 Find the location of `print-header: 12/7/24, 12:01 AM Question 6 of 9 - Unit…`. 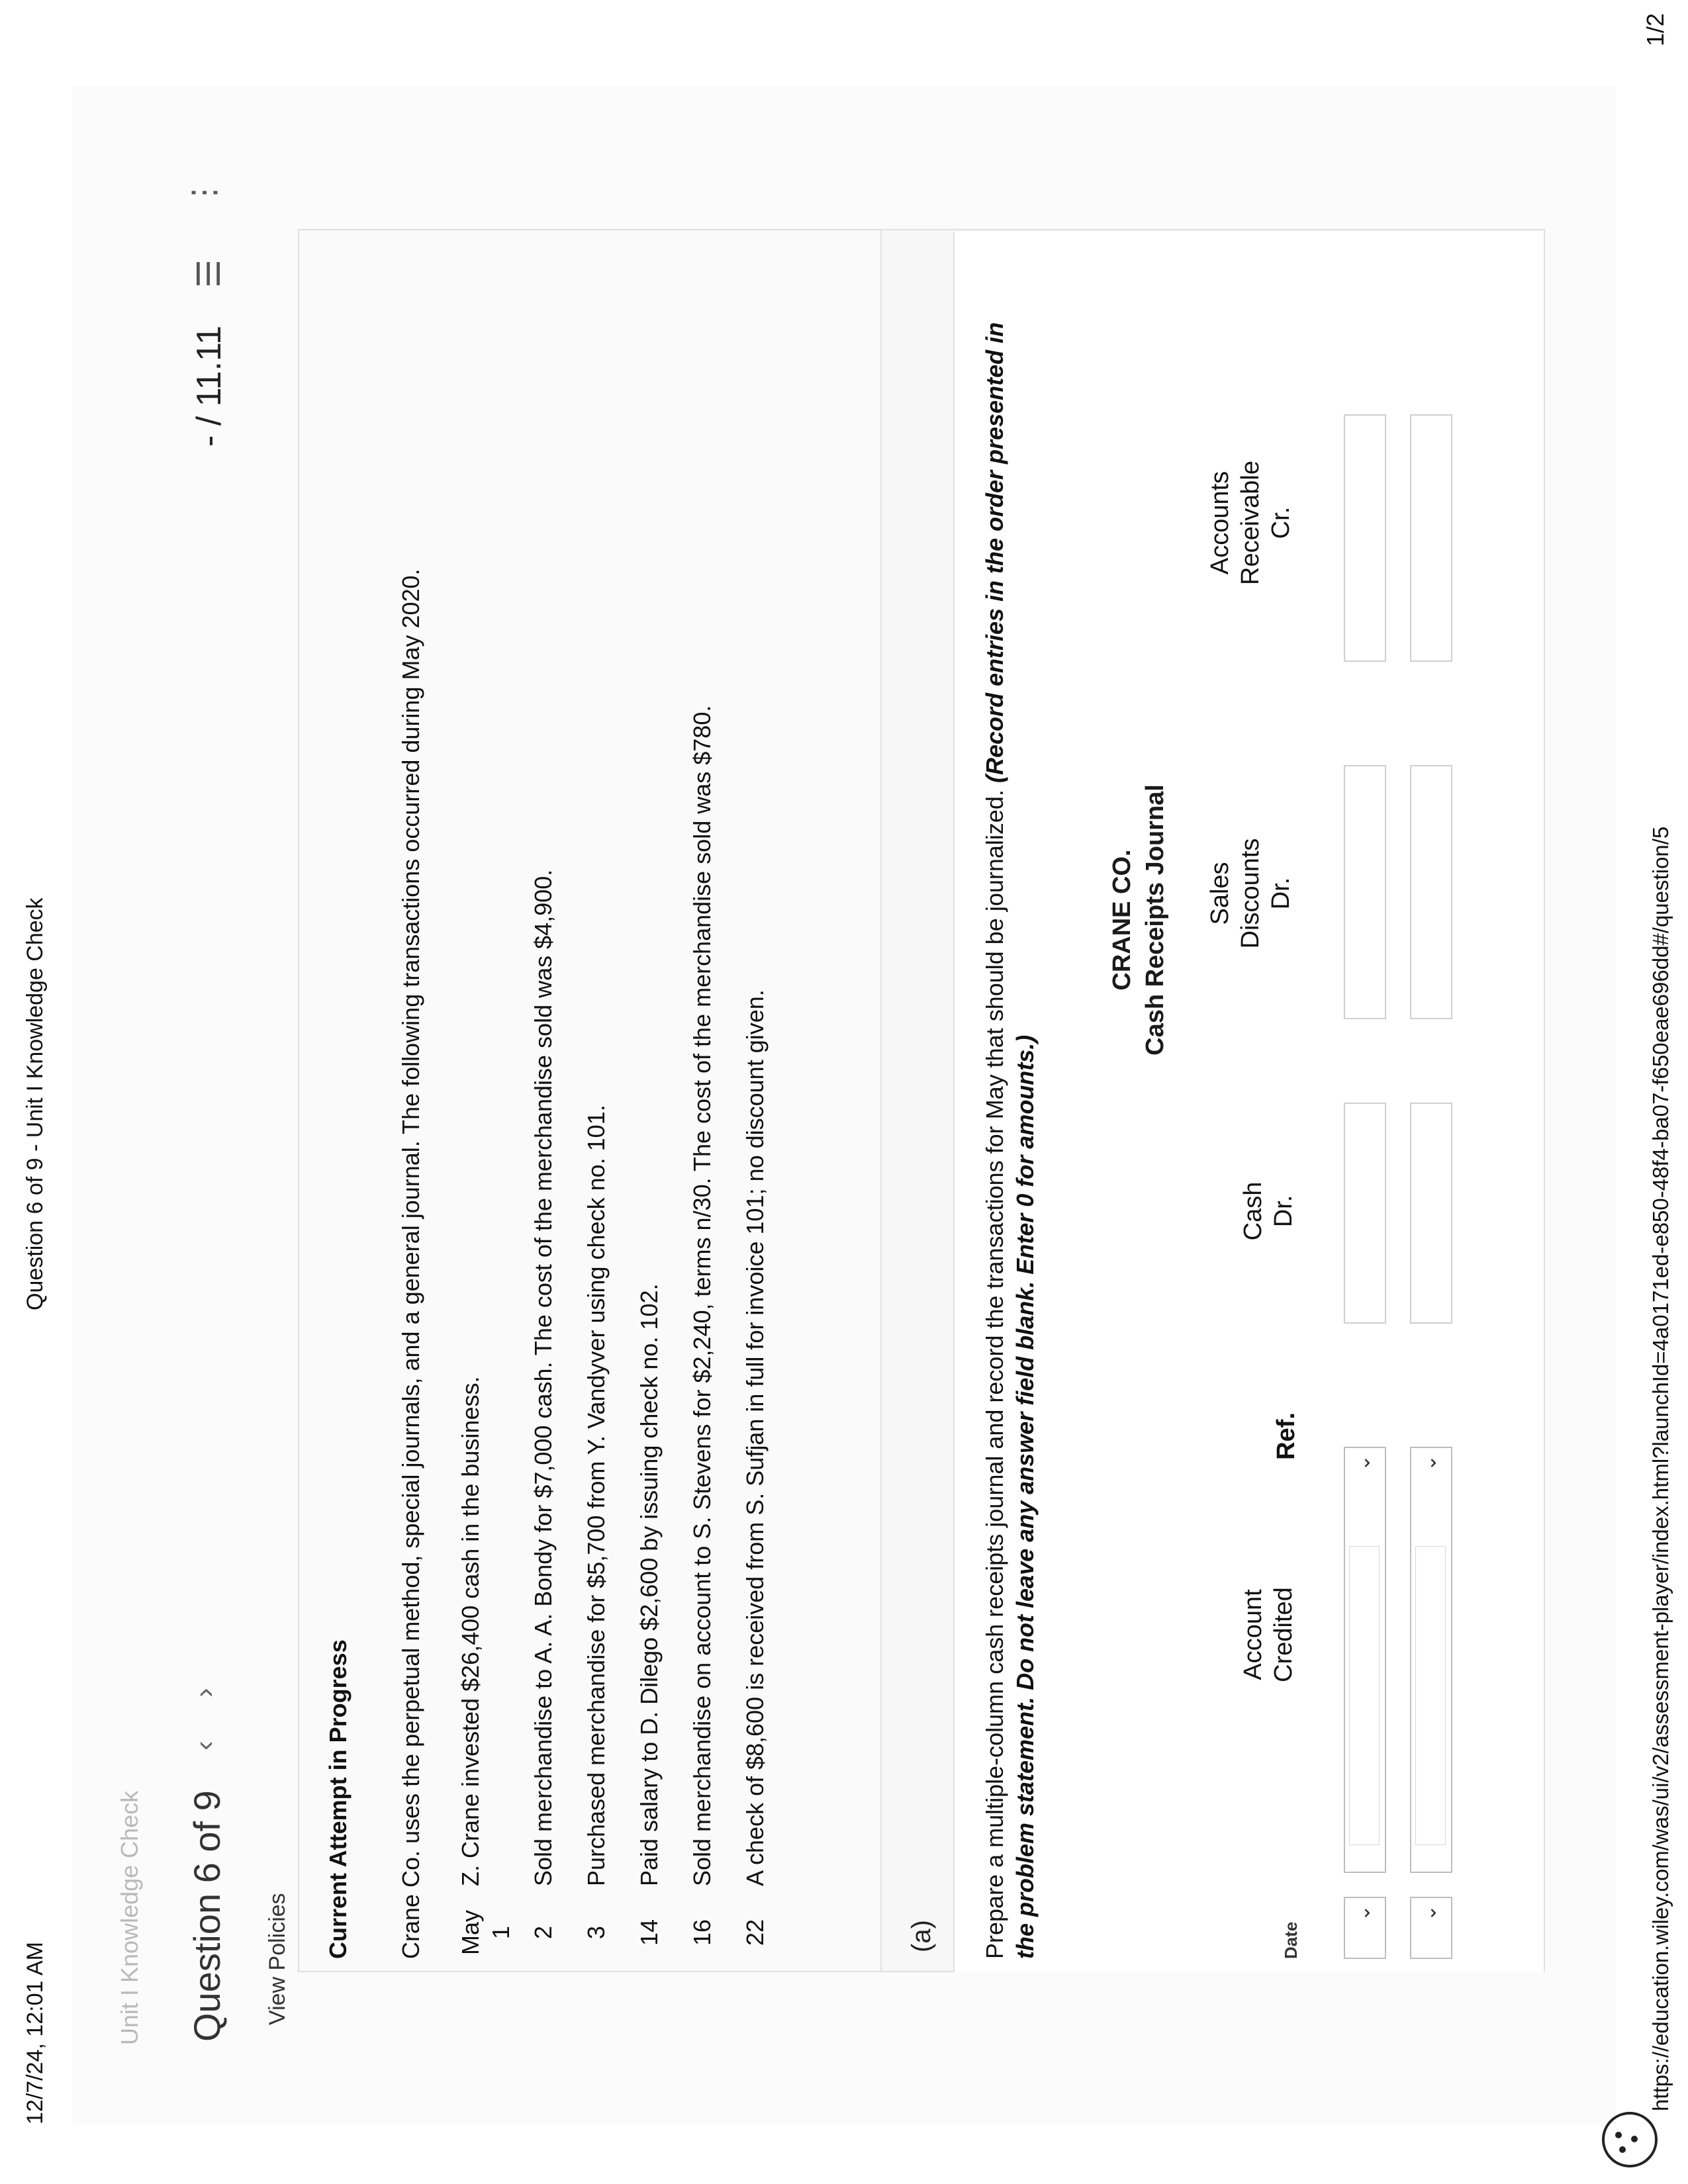

print-header: 12/7/24, 12:01 AM Question 6 of 9 - Unit… is located at coordinates (37, 1085).